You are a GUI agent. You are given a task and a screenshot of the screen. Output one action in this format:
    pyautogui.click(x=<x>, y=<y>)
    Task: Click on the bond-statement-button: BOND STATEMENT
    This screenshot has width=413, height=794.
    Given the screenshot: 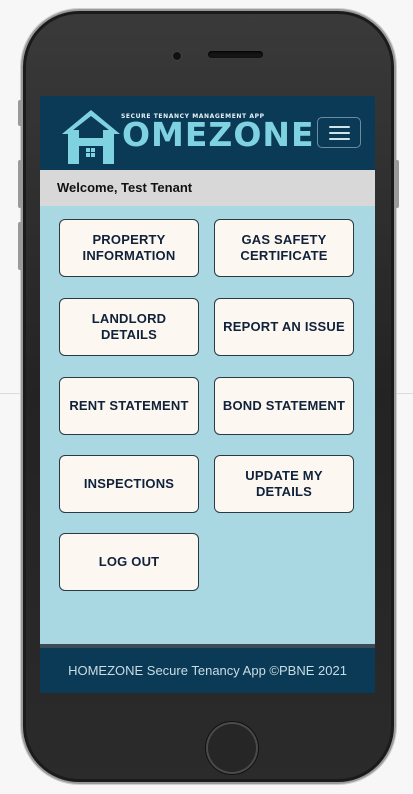 What is the action you would take?
    pyautogui.click(x=284, y=406)
    